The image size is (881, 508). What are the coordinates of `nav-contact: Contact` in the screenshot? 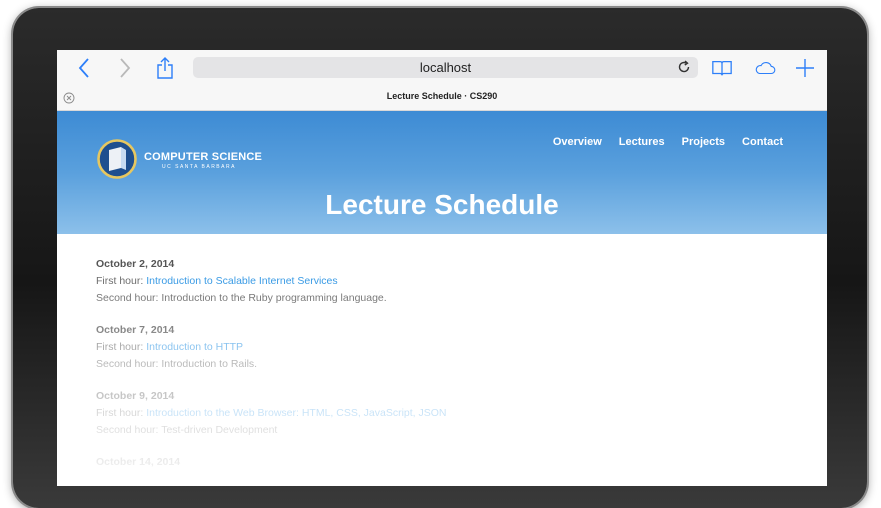 It's located at (762, 142).